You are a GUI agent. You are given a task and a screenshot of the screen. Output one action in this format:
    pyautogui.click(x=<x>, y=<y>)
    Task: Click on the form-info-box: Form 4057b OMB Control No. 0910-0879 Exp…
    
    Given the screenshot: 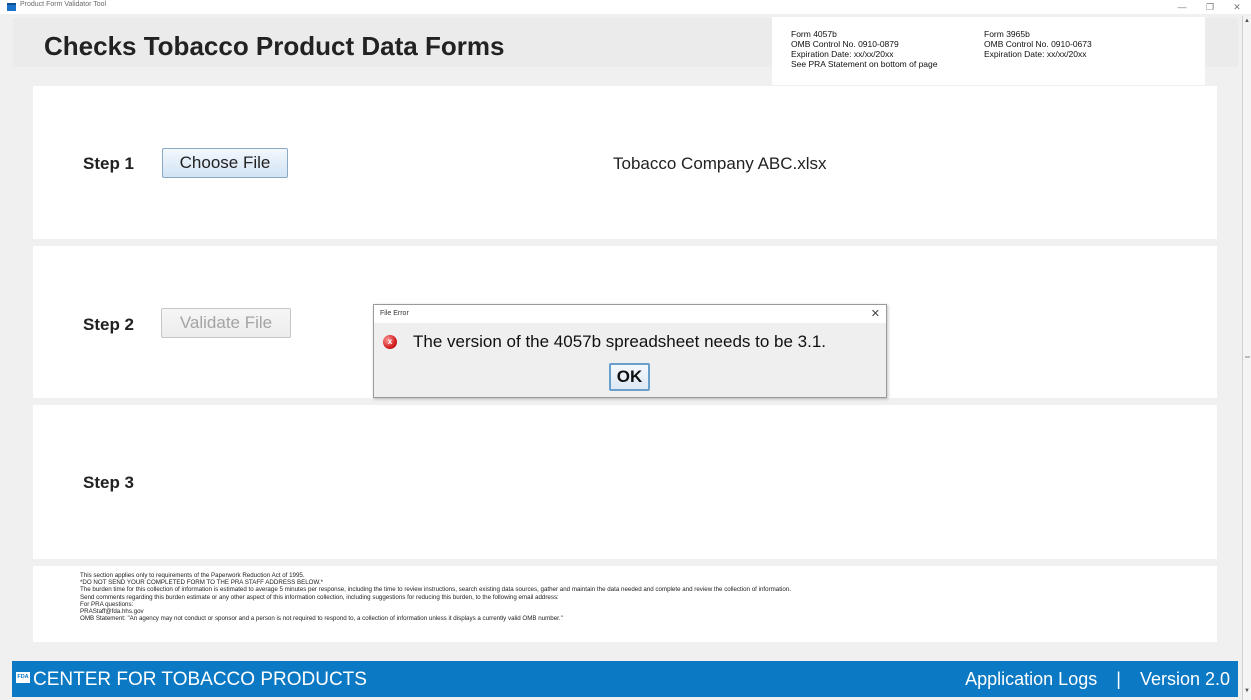 What is the action you would take?
    pyautogui.click(x=988, y=51)
    